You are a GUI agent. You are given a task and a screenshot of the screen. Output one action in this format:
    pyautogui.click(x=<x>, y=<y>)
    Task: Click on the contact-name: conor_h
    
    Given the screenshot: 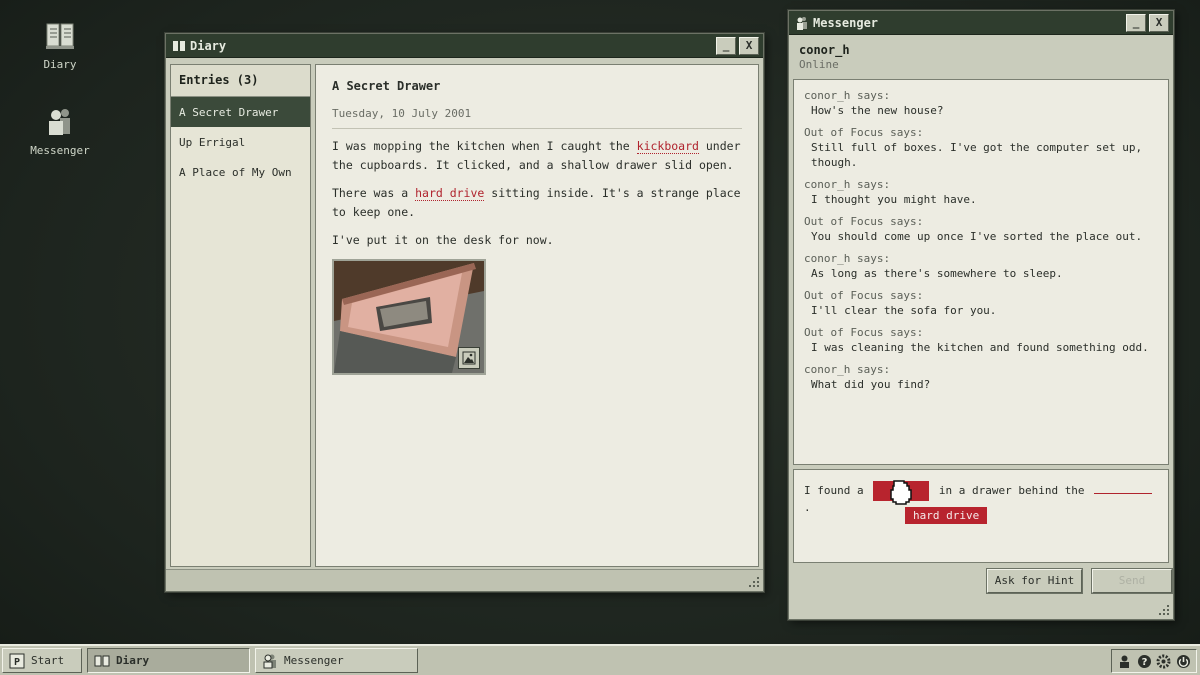 What is the action you would take?
    pyautogui.click(x=824, y=50)
    